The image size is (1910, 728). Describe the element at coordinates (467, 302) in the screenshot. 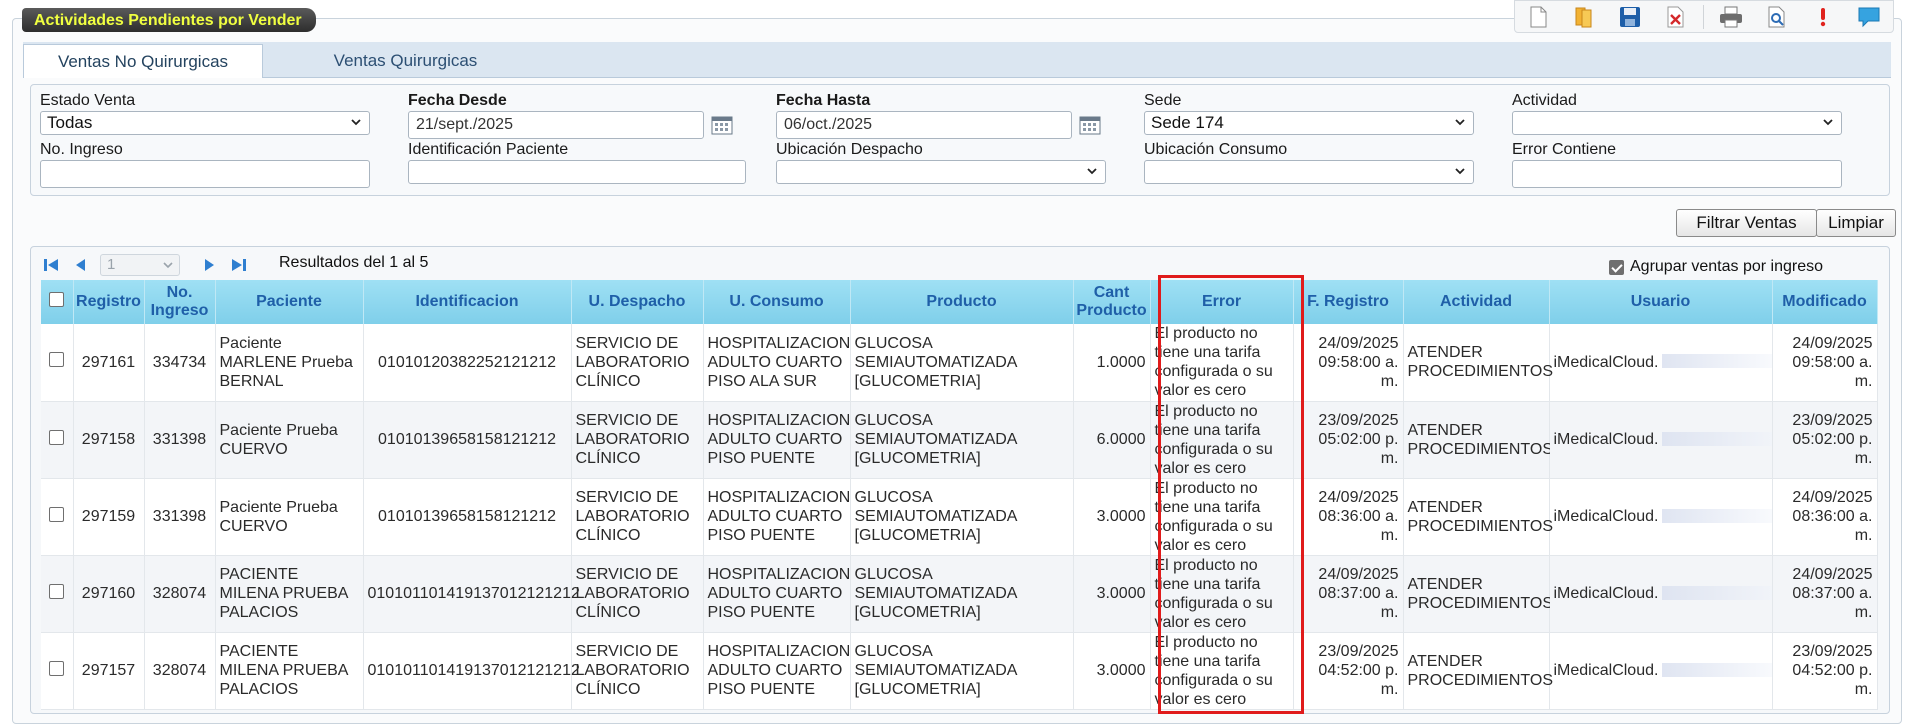

I see `col-identificacion: Identificacion` at that location.